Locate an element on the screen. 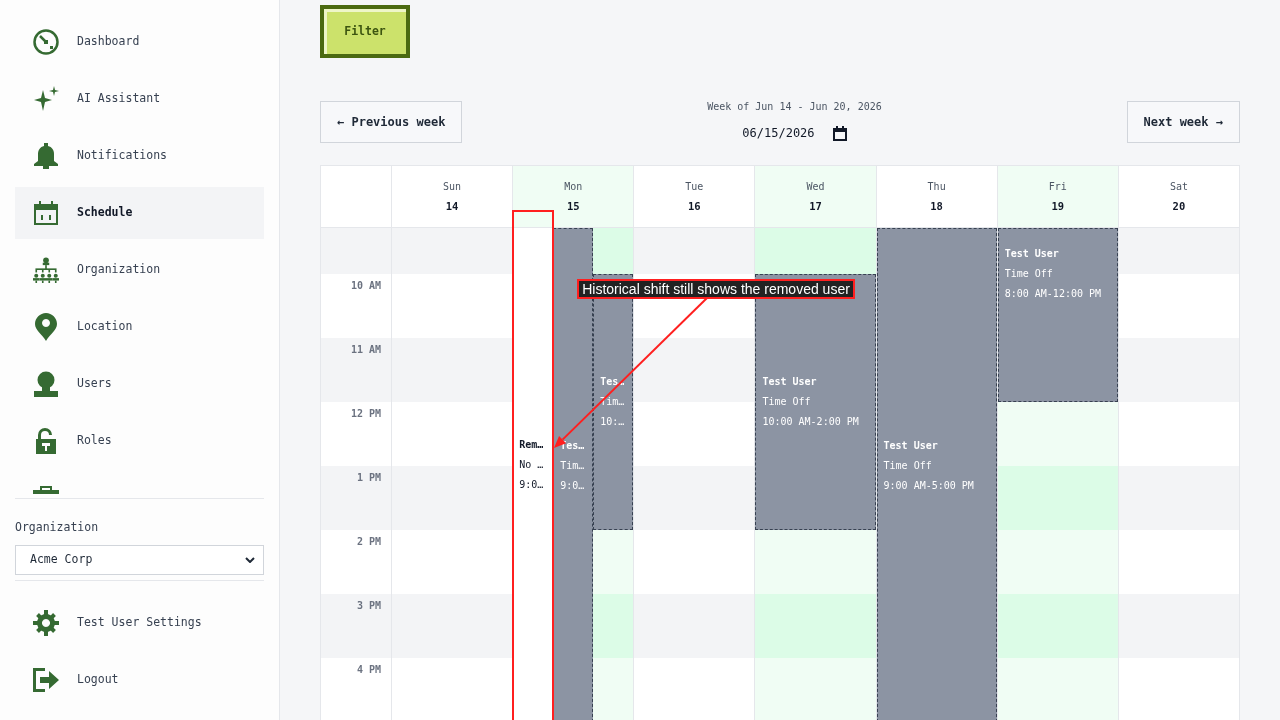  nav-item: Logout is located at coordinates (139, 680).